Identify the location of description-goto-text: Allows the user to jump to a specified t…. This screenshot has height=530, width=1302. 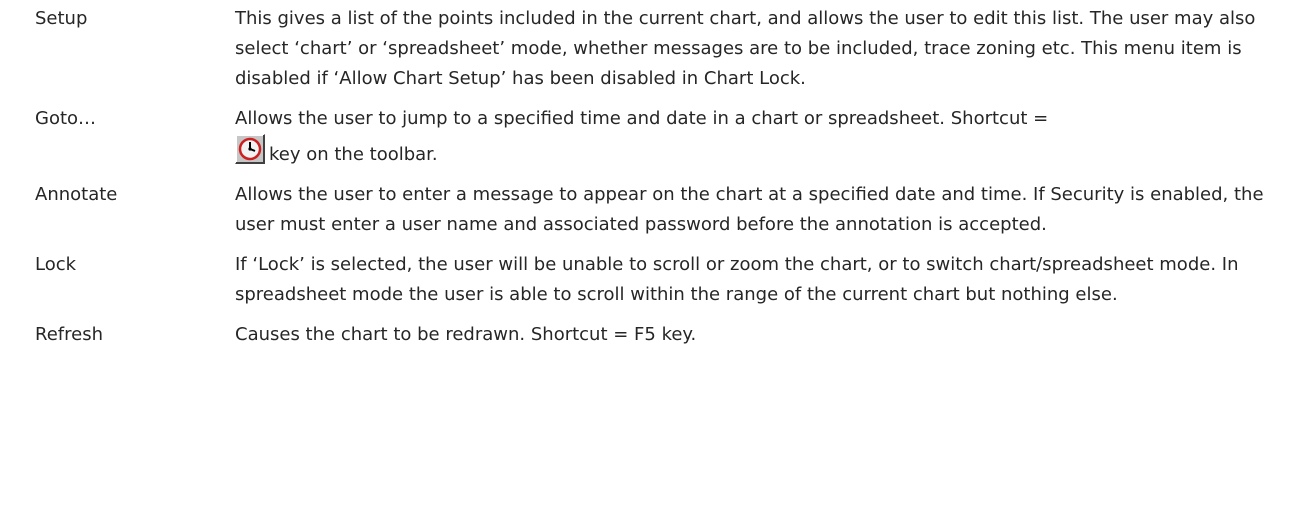
(642, 118).